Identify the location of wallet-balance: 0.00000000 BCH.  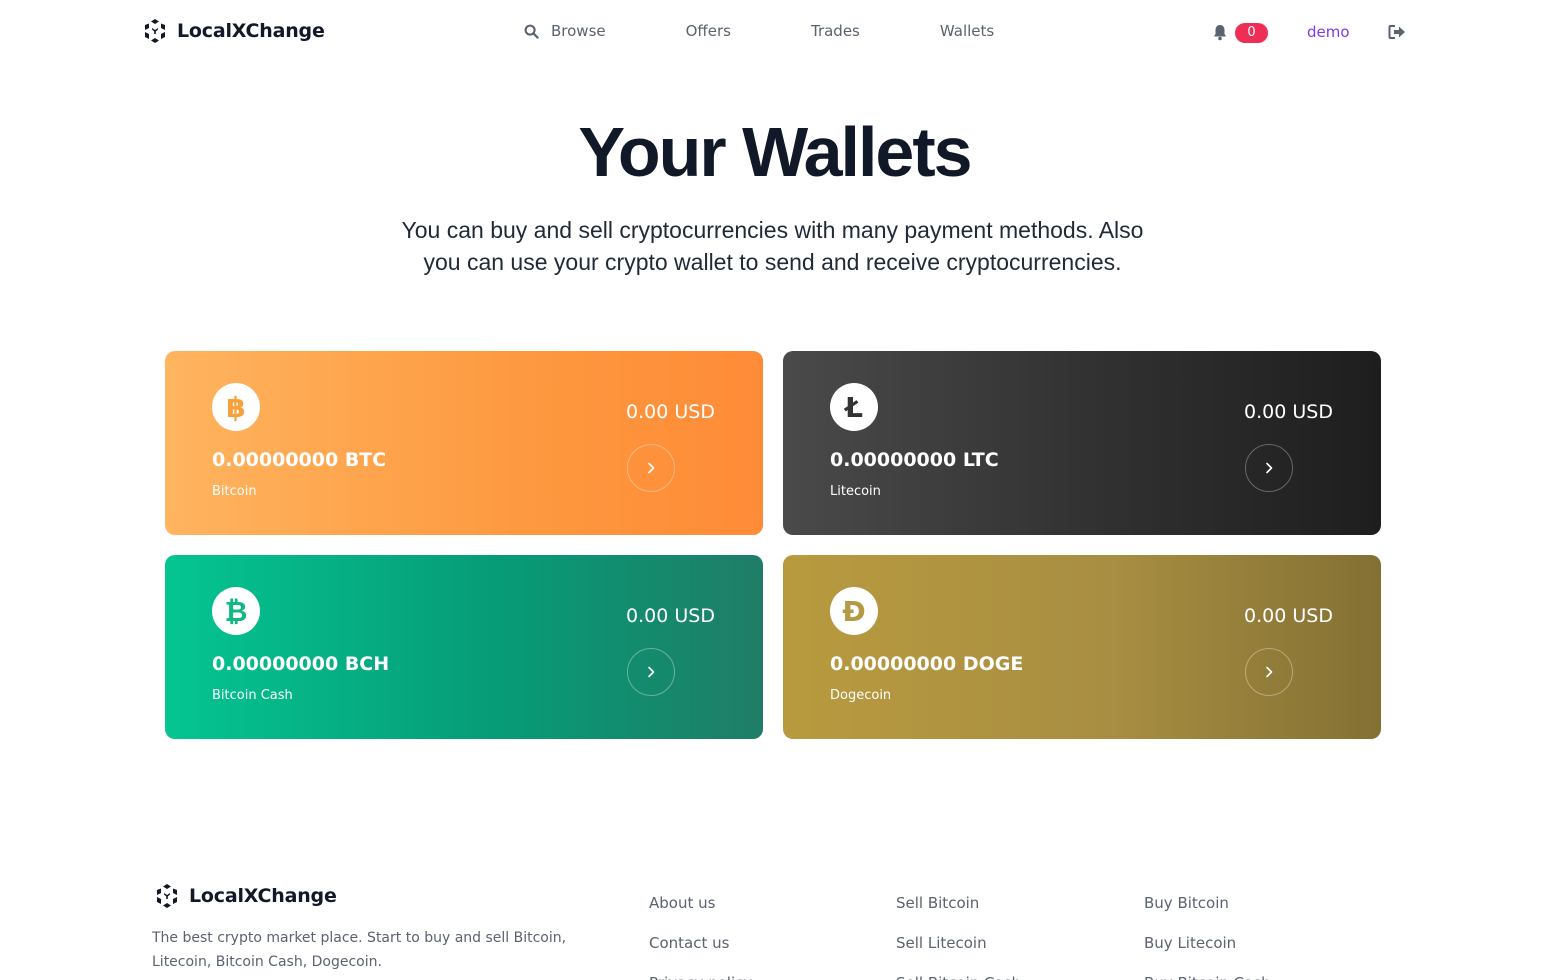
(301, 664).